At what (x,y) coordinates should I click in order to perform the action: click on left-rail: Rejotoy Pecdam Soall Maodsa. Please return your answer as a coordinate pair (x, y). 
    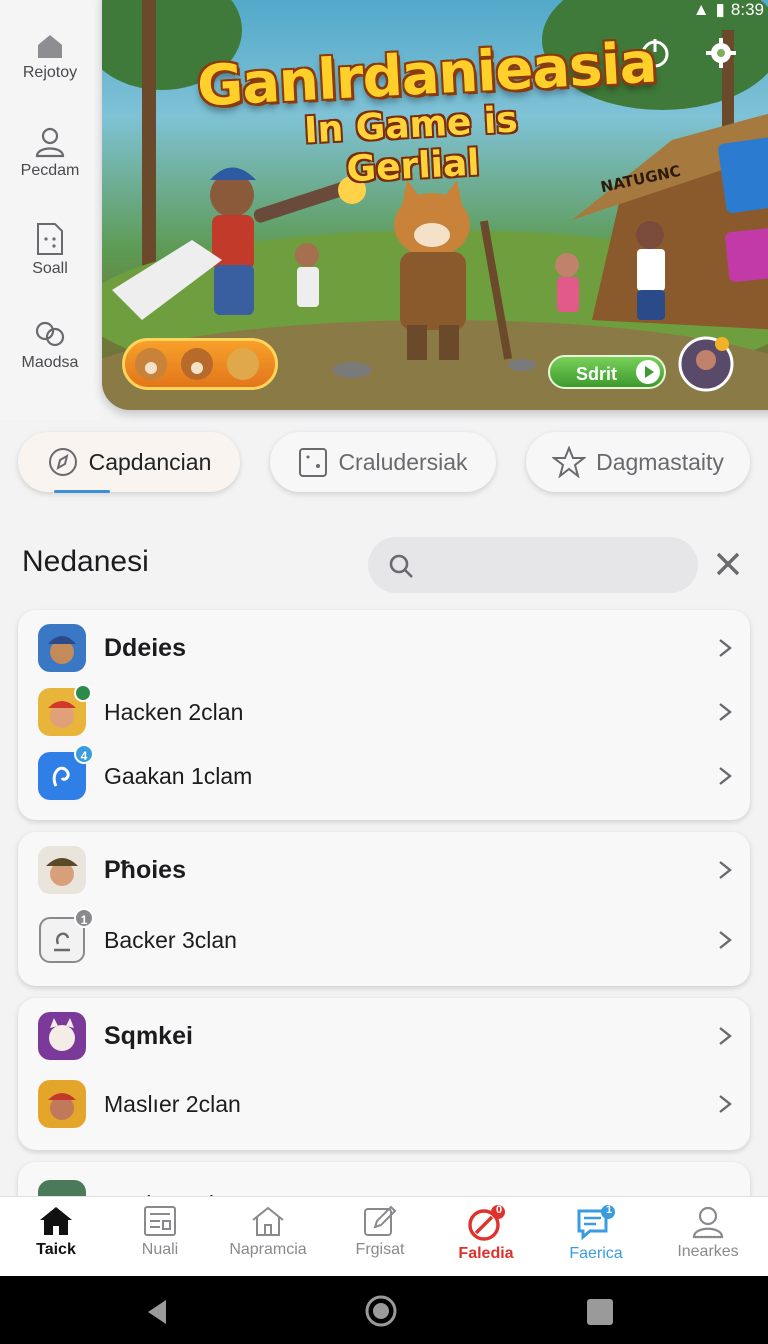
    Looking at the image, I should click on (50, 210).